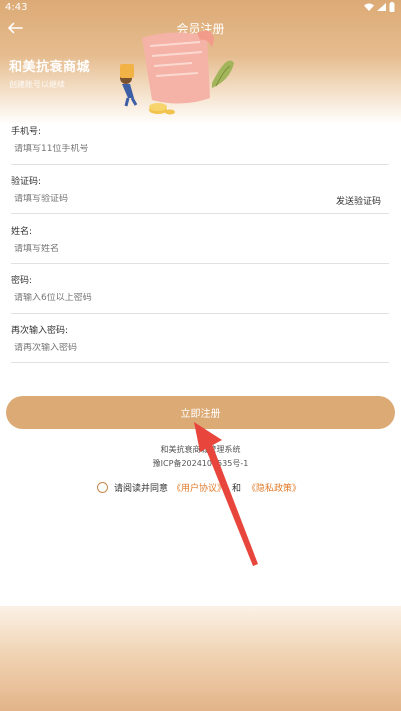 This screenshot has height=711, width=401. What do you see at coordinates (16, 7) in the screenshot?
I see `status-time: 4:43` at bounding box center [16, 7].